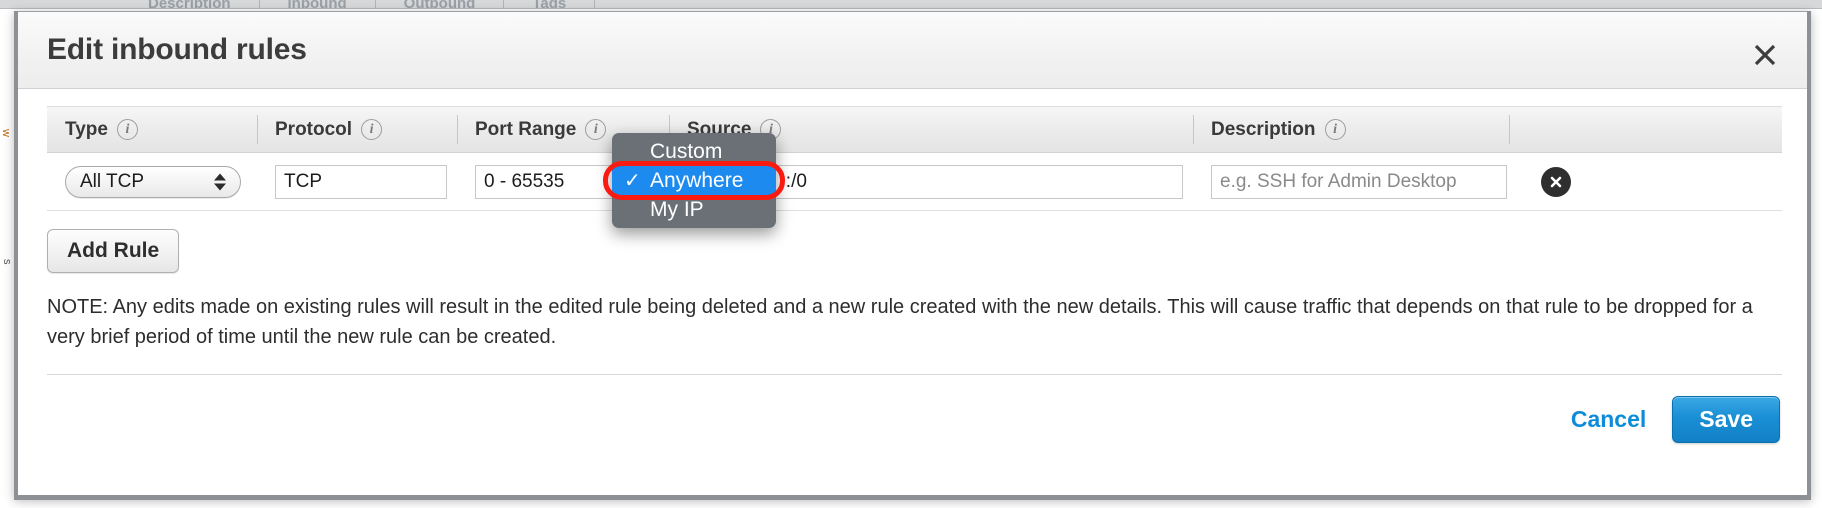  Describe the element at coordinates (686, 151) in the screenshot. I see `source-option-custom-label: Custom` at that location.